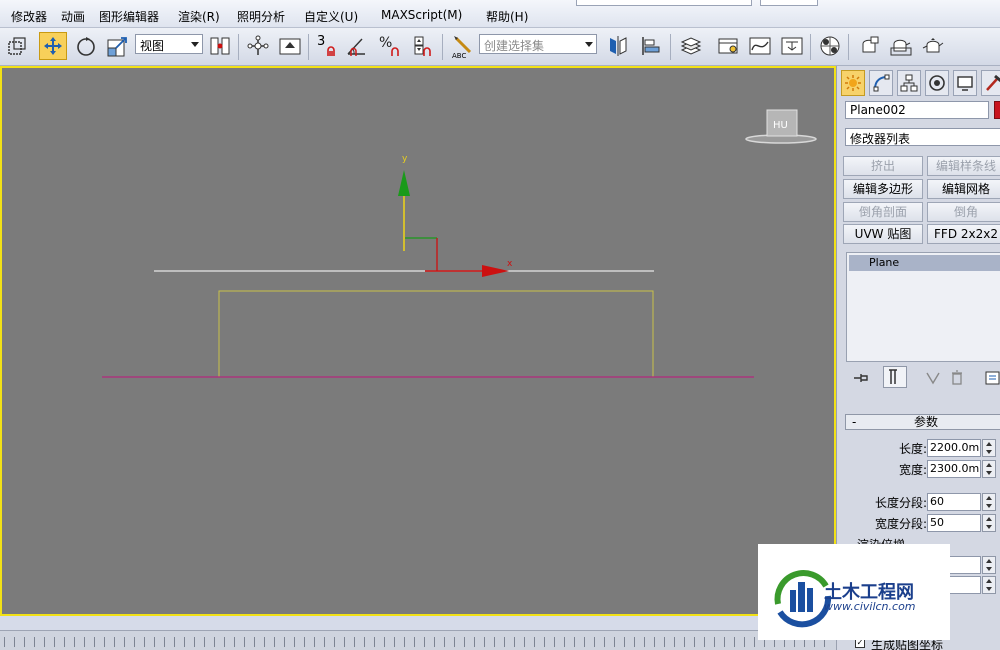  Describe the element at coordinates (883, 189) in the screenshot. I see `edit-poly-button: 编辑多边形` at that location.